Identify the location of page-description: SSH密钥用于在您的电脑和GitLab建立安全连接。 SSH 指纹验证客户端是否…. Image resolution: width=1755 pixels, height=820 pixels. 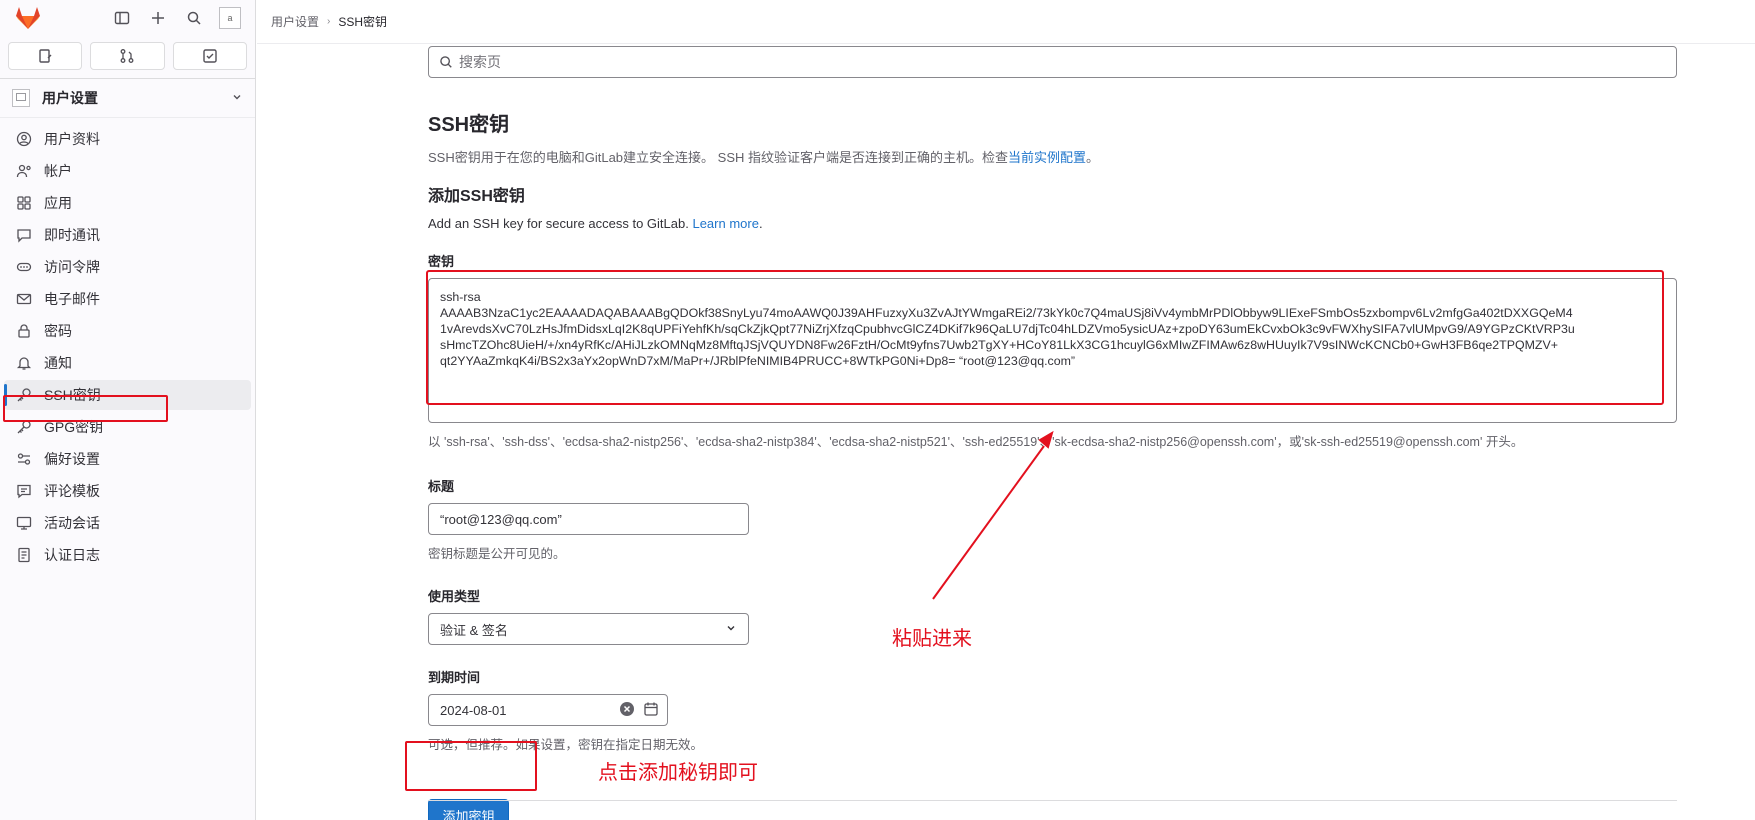
(1052, 156).